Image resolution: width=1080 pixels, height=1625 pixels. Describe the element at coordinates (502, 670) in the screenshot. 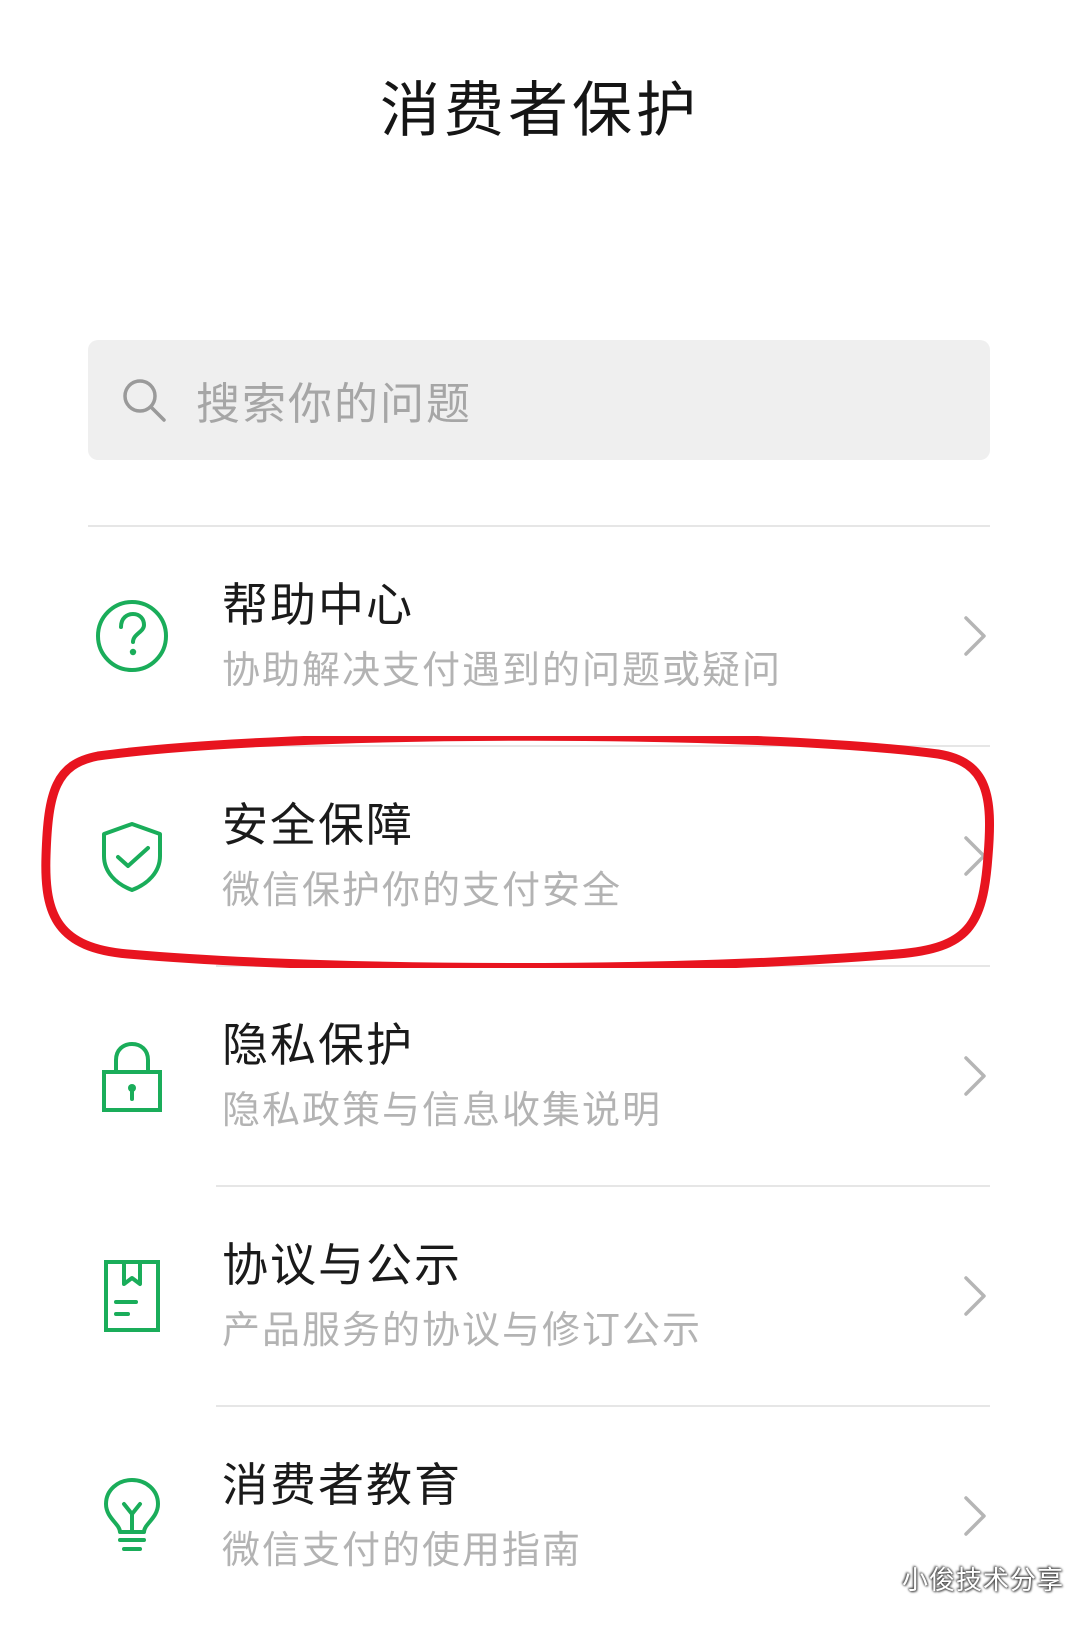

I see `menu-item-subtitle: 协助解决支付遇到的问题或疑问` at that location.